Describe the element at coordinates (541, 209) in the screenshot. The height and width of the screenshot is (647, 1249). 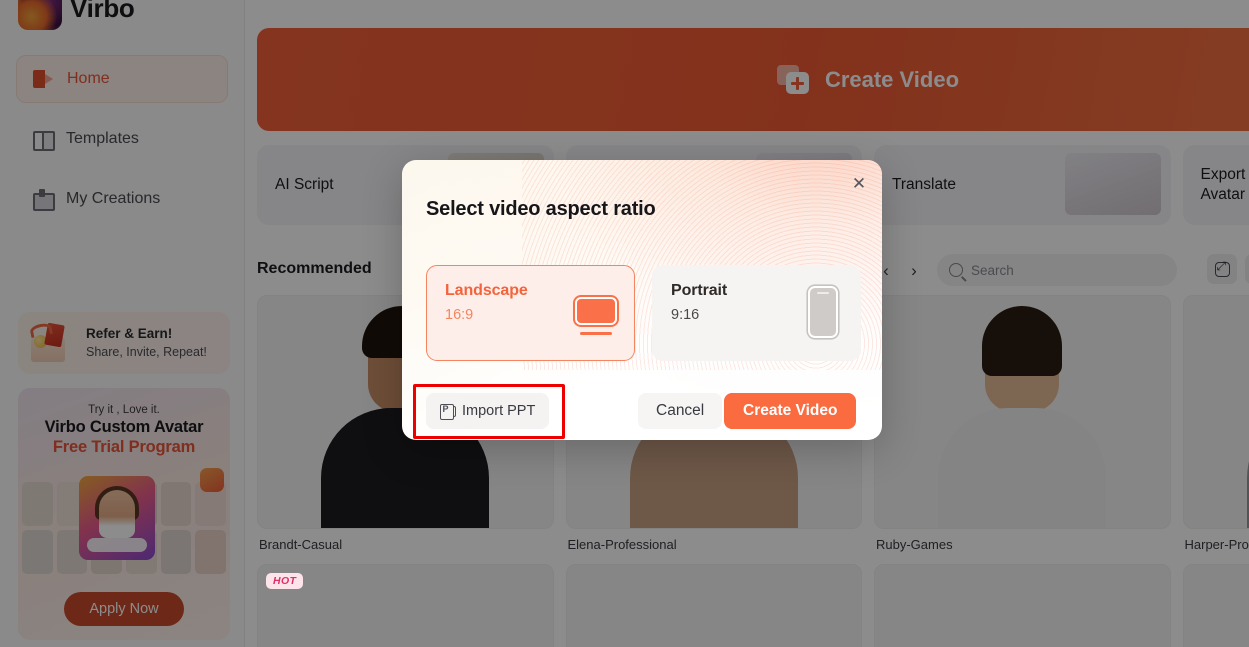
I see `dialog-title: Select video aspect ratio` at that location.